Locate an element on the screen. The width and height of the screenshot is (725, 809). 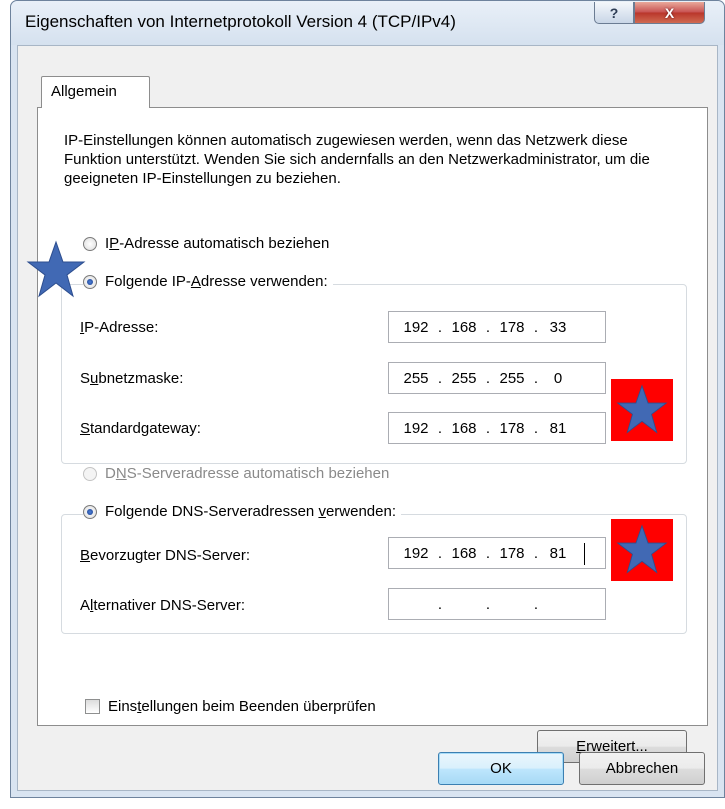
ip-manual-radio-label: Folgende IP-Adresse verwenden: is located at coordinates (216, 281).